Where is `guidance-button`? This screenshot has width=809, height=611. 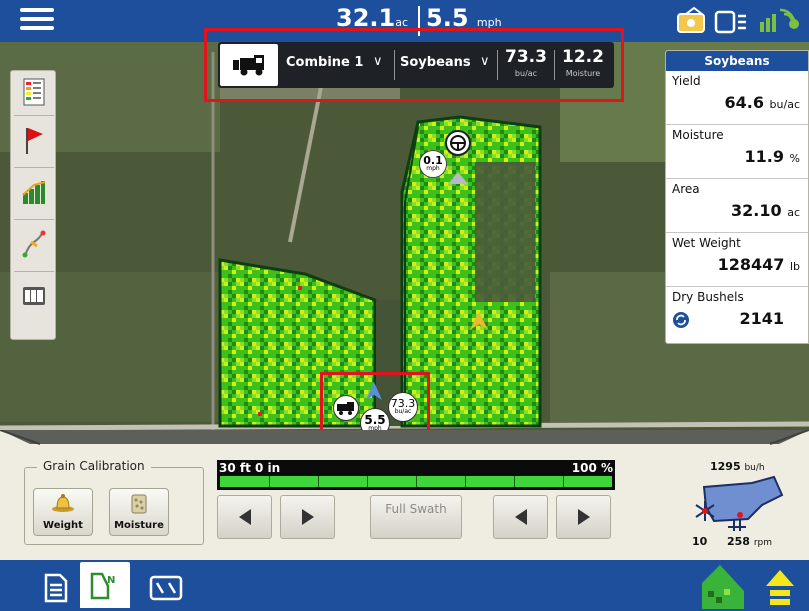 guidance-button is located at coordinates (34, 244).